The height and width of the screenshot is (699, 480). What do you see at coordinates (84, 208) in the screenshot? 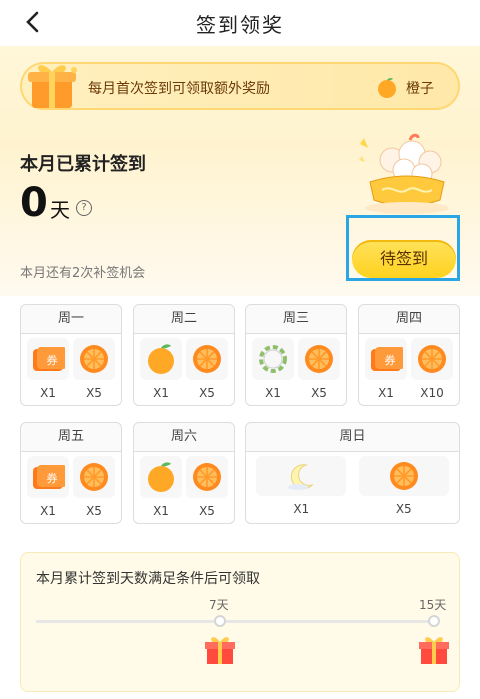
I see `help-icon: ?` at bounding box center [84, 208].